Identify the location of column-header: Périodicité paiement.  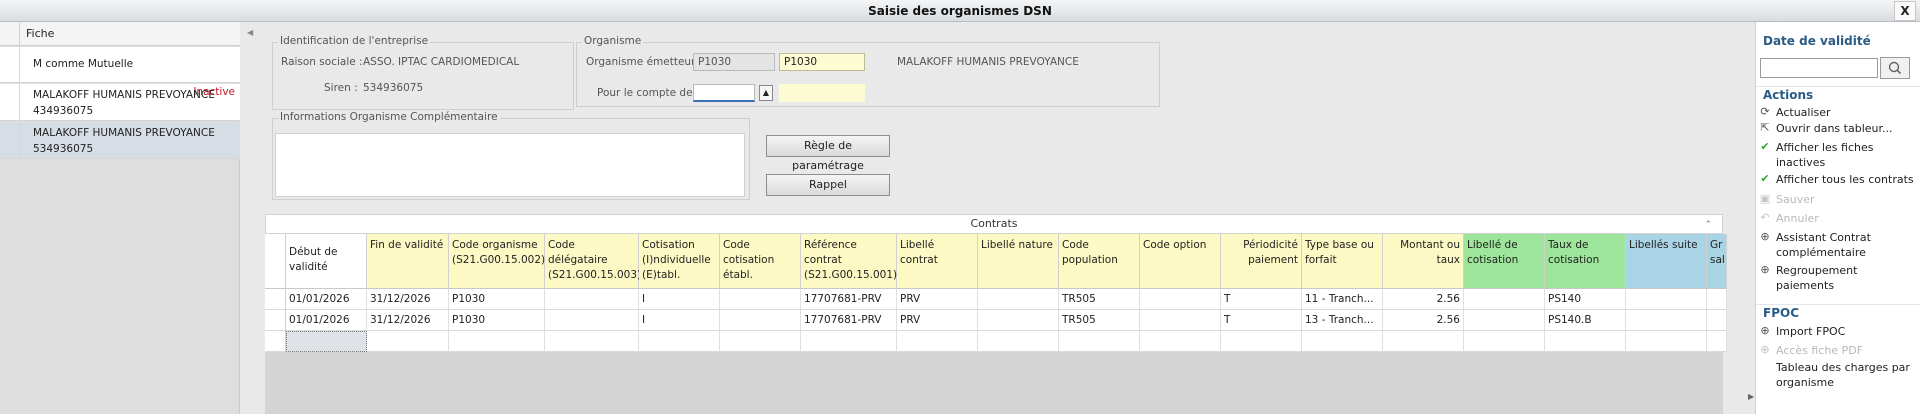
(1261, 261).